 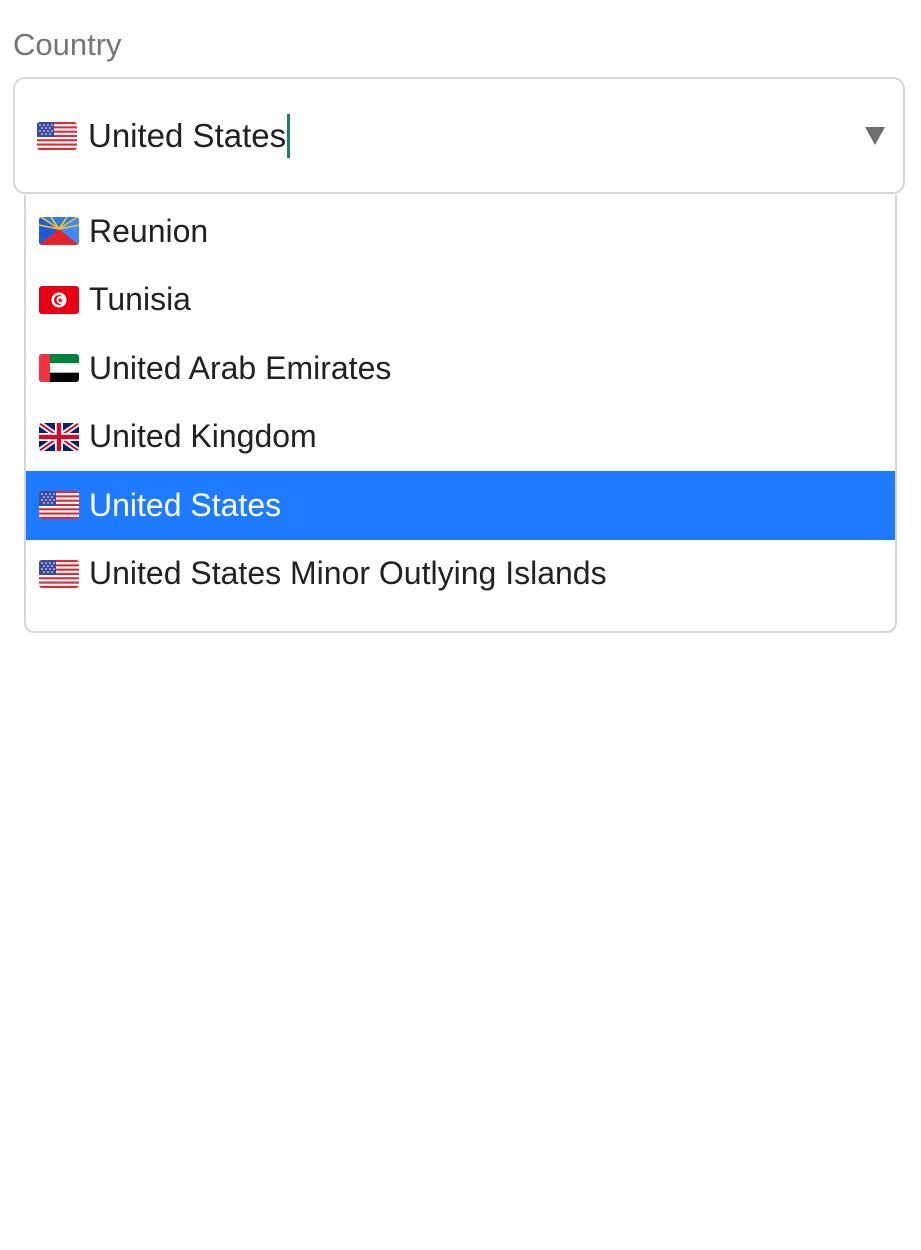 I want to click on reunion-flag-icon, so click(x=59, y=231).